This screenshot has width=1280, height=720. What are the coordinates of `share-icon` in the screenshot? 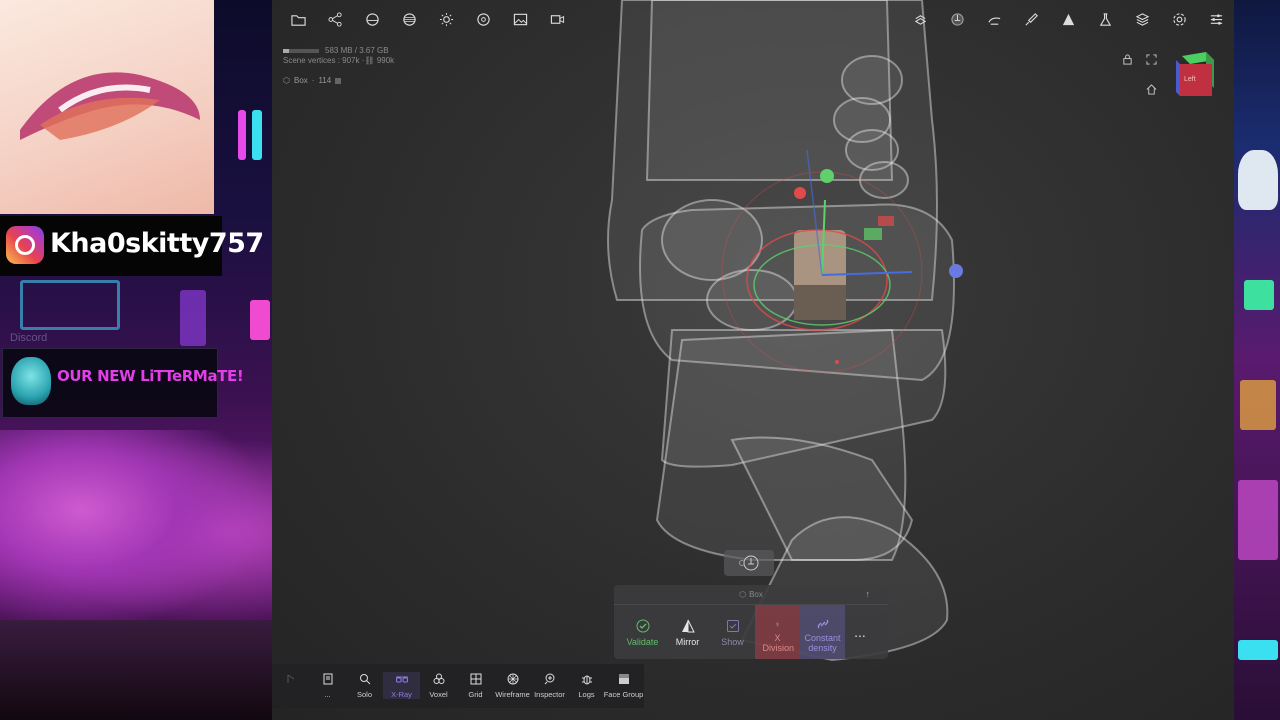 It's located at (335, 19).